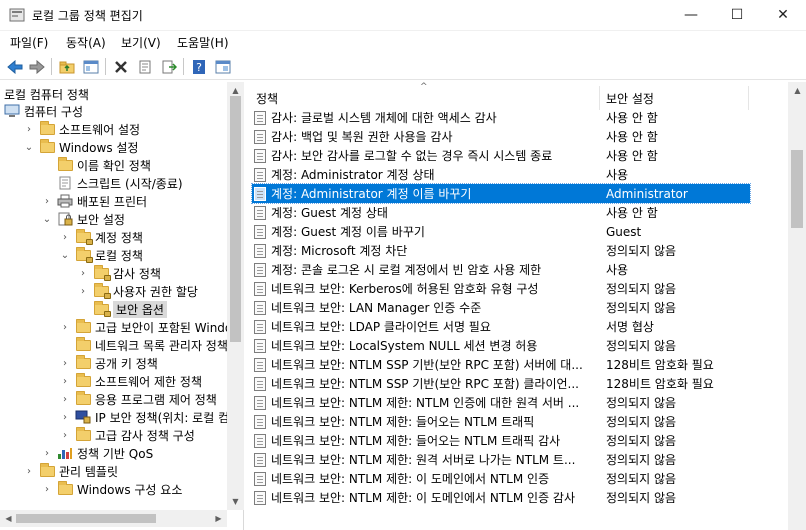 Image resolution: width=806 pixels, height=530 pixels. What do you see at coordinates (145, 67) in the screenshot?
I see `properties-button` at bounding box center [145, 67].